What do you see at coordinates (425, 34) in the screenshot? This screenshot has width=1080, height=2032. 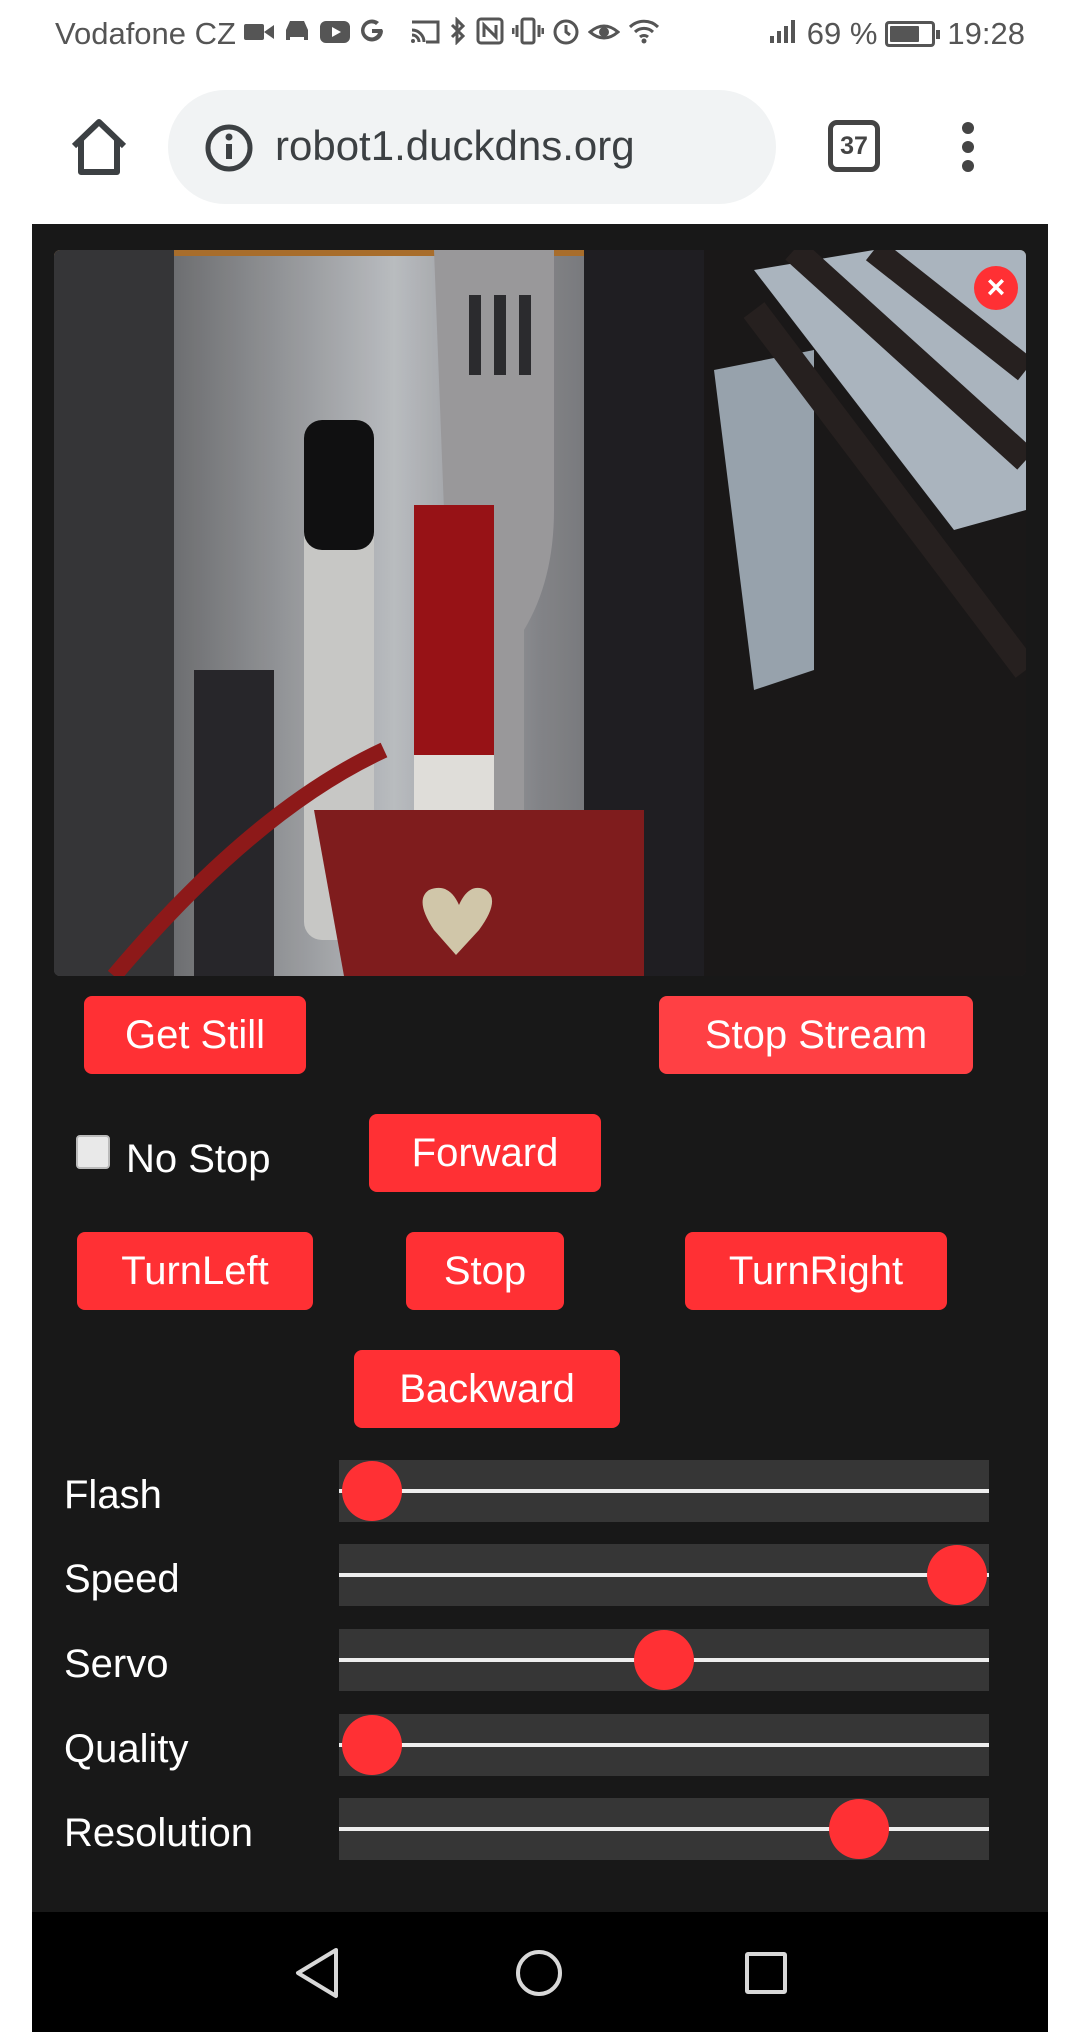 I see `cast-icon` at bounding box center [425, 34].